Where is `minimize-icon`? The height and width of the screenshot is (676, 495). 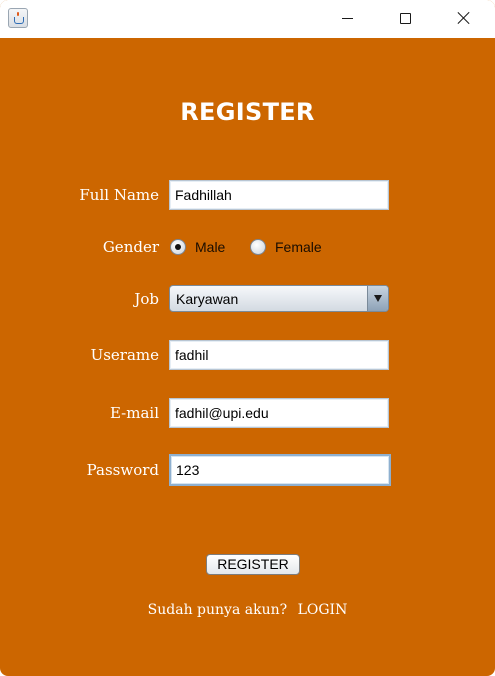 minimize-icon is located at coordinates (347, 18).